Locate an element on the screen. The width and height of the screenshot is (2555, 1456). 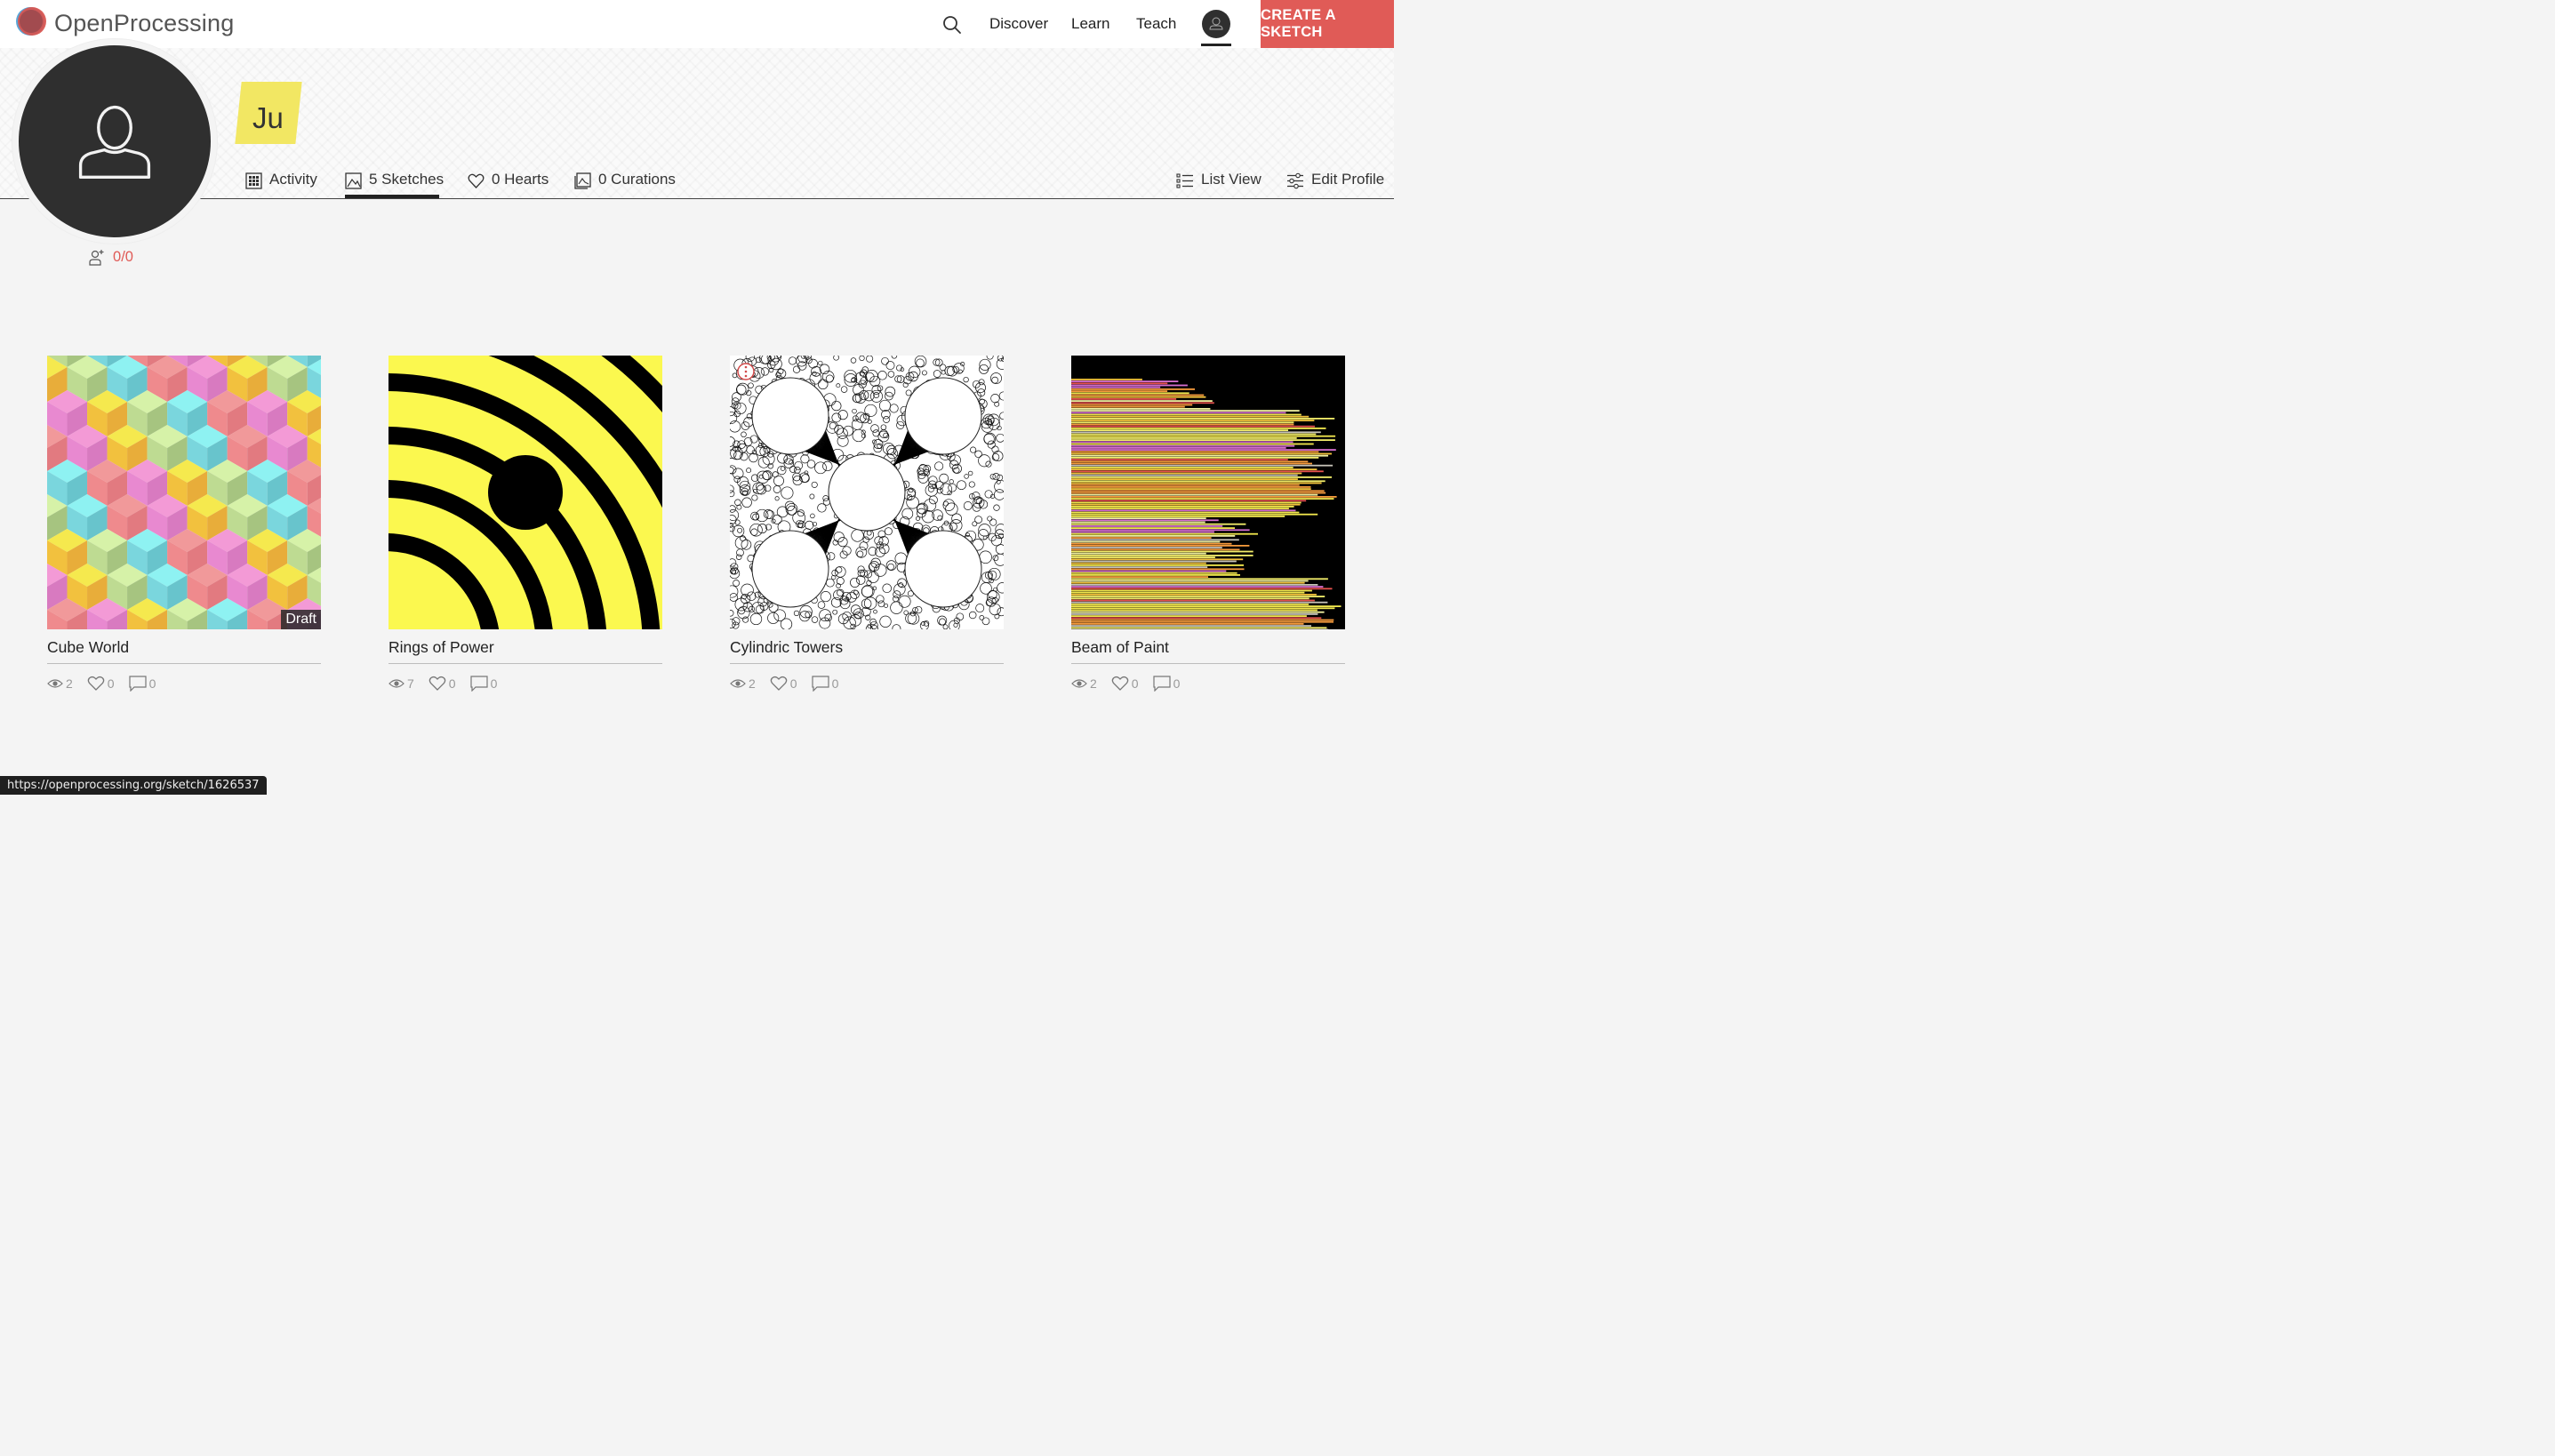
list-view-icon is located at coordinates (1184, 180).